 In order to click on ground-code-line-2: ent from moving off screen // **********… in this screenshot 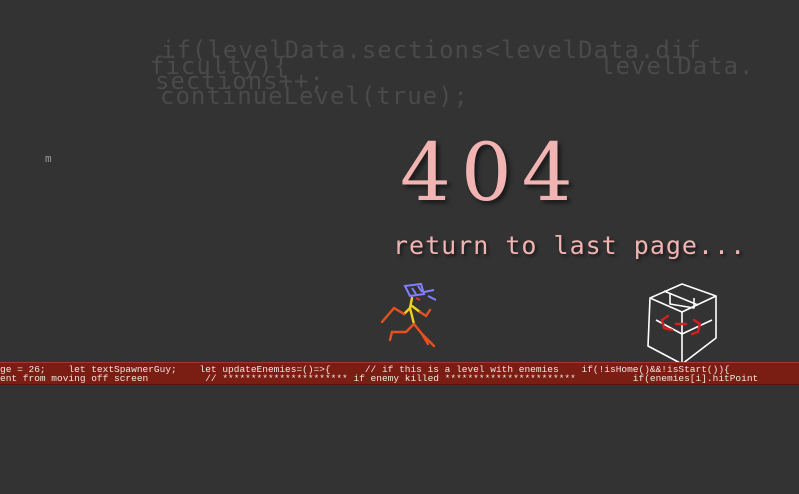, I will do `click(379, 378)`.